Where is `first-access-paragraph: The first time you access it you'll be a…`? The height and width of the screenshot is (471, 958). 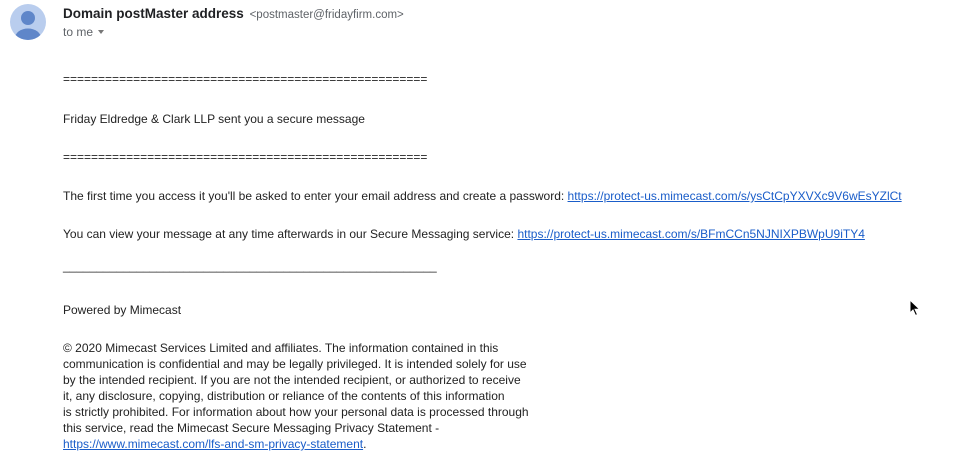
first-access-paragraph: The first time you access it you'll be a… is located at coordinates (482, 196).